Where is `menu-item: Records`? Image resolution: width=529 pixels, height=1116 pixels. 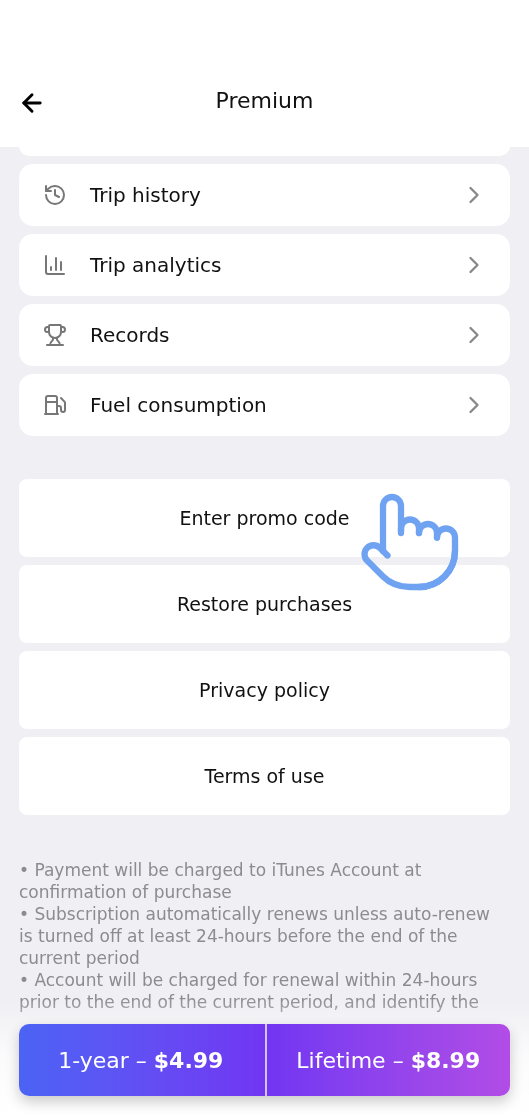
menu-item: Records is located at coordinates (264, 335).